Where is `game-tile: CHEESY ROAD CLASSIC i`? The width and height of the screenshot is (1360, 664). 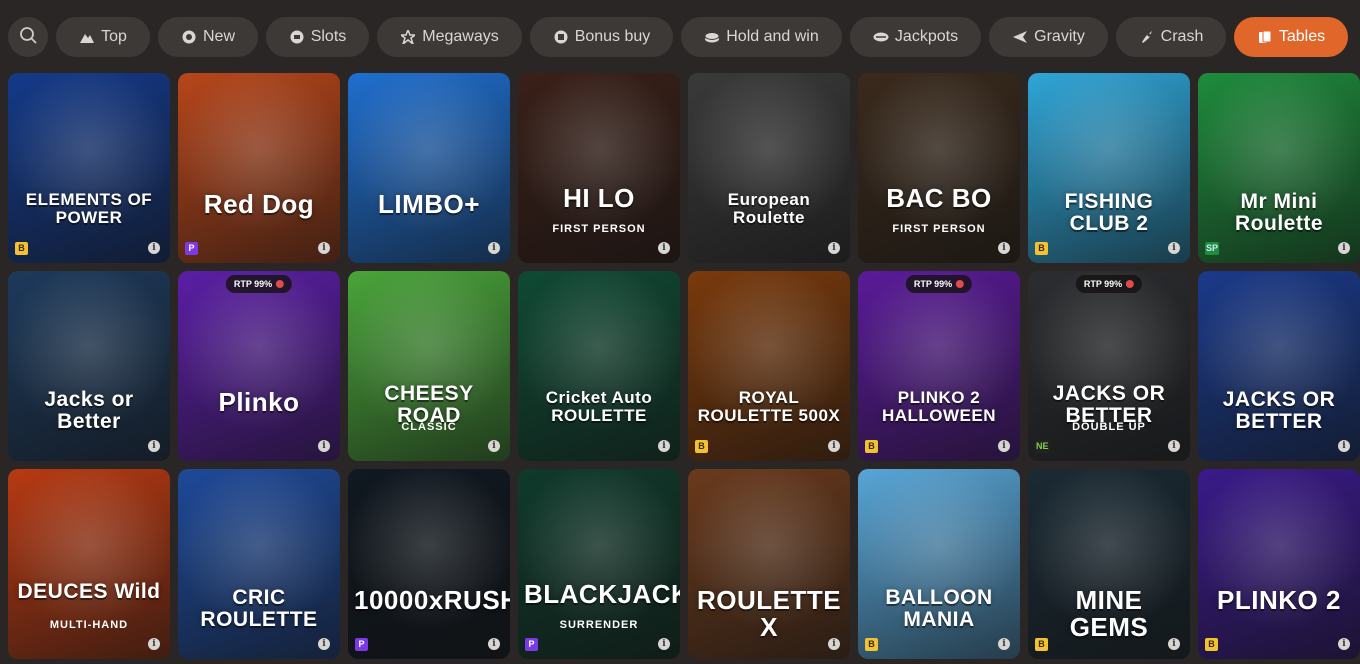
game-tile: CHEESY ROAD CLASSIC i is located at coordinates (429, 366).